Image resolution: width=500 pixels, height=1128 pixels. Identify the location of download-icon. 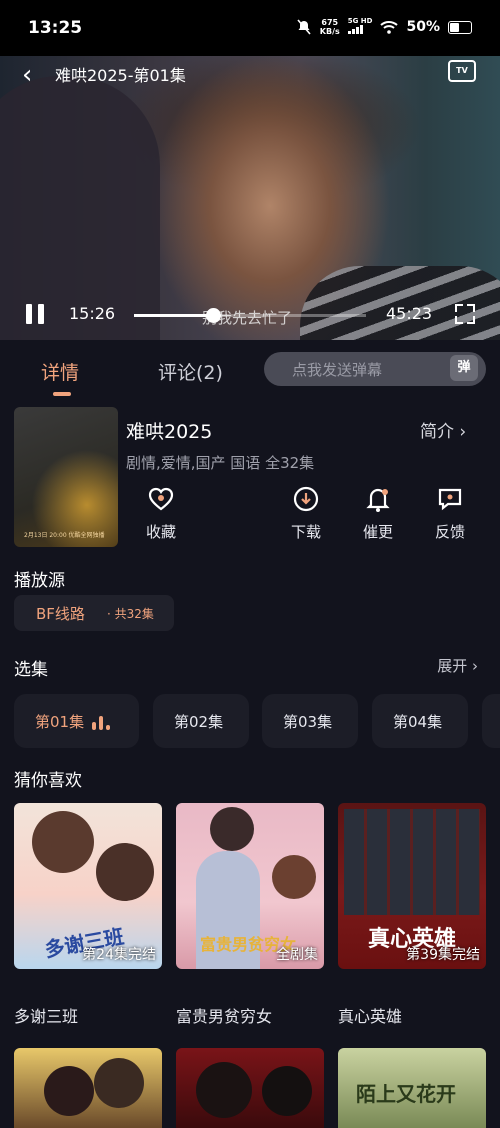
(306, 499).